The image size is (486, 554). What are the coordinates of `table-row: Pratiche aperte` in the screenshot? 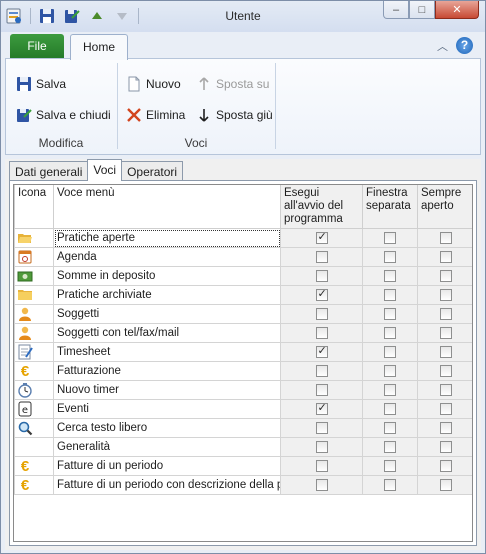 It's located at (243, 238).